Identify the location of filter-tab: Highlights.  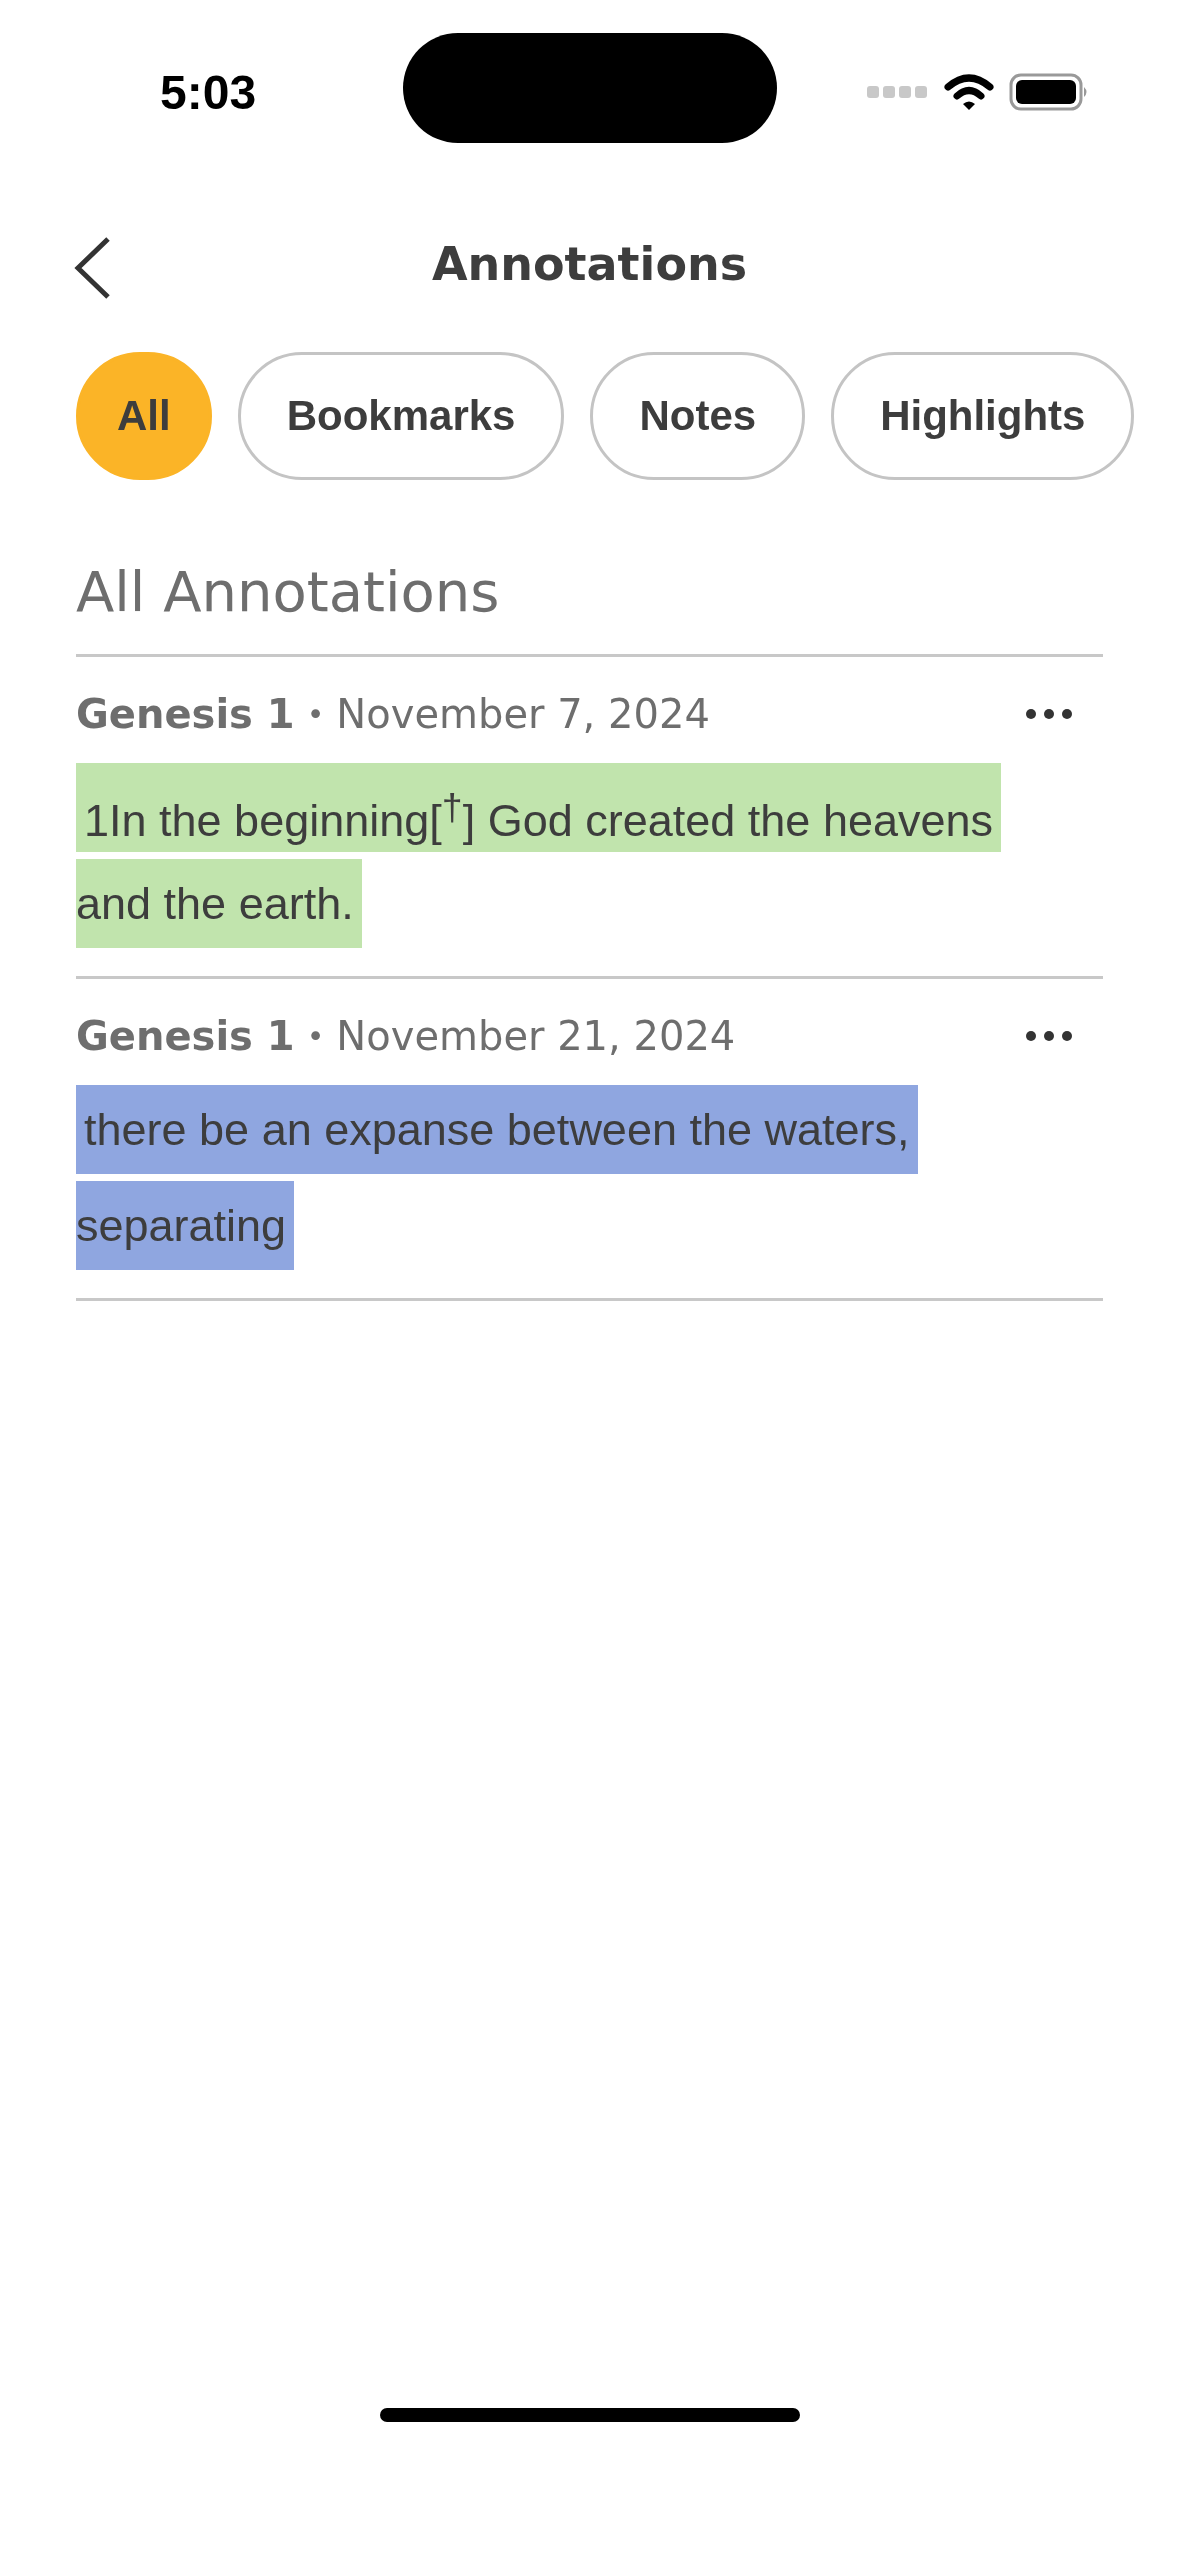
(983, 416).